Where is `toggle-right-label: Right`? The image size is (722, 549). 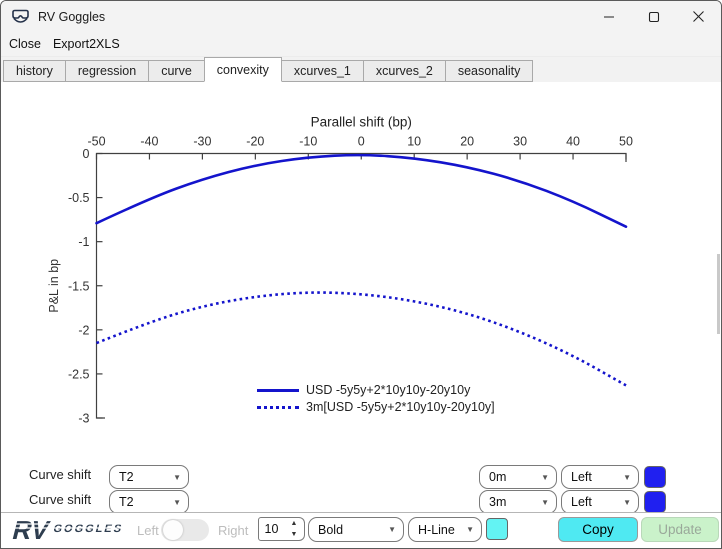
toggle-right-label: Right is located at coordinates (233, 530).